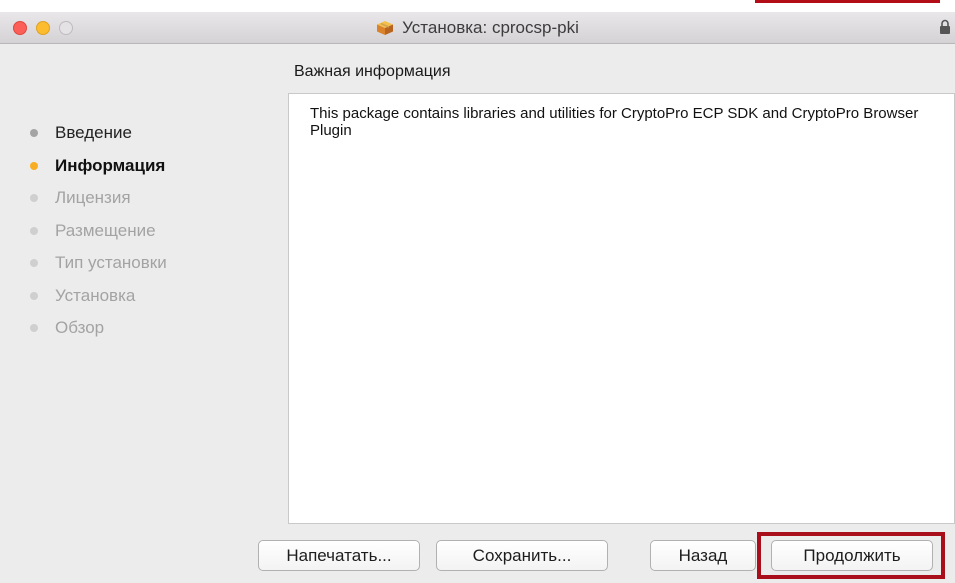  Describe the element at coordinates (105, 230) in the screenshot. I see `step-label: Размещение` at that location.